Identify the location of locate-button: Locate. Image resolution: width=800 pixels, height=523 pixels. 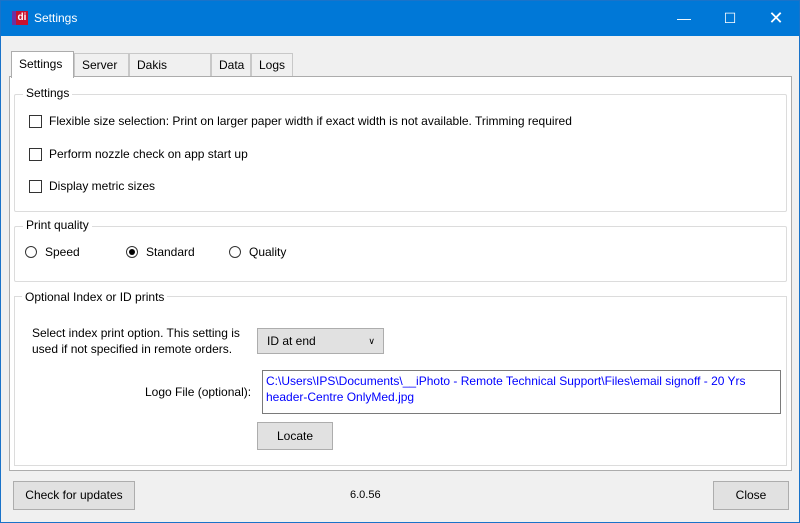
(295, 436).